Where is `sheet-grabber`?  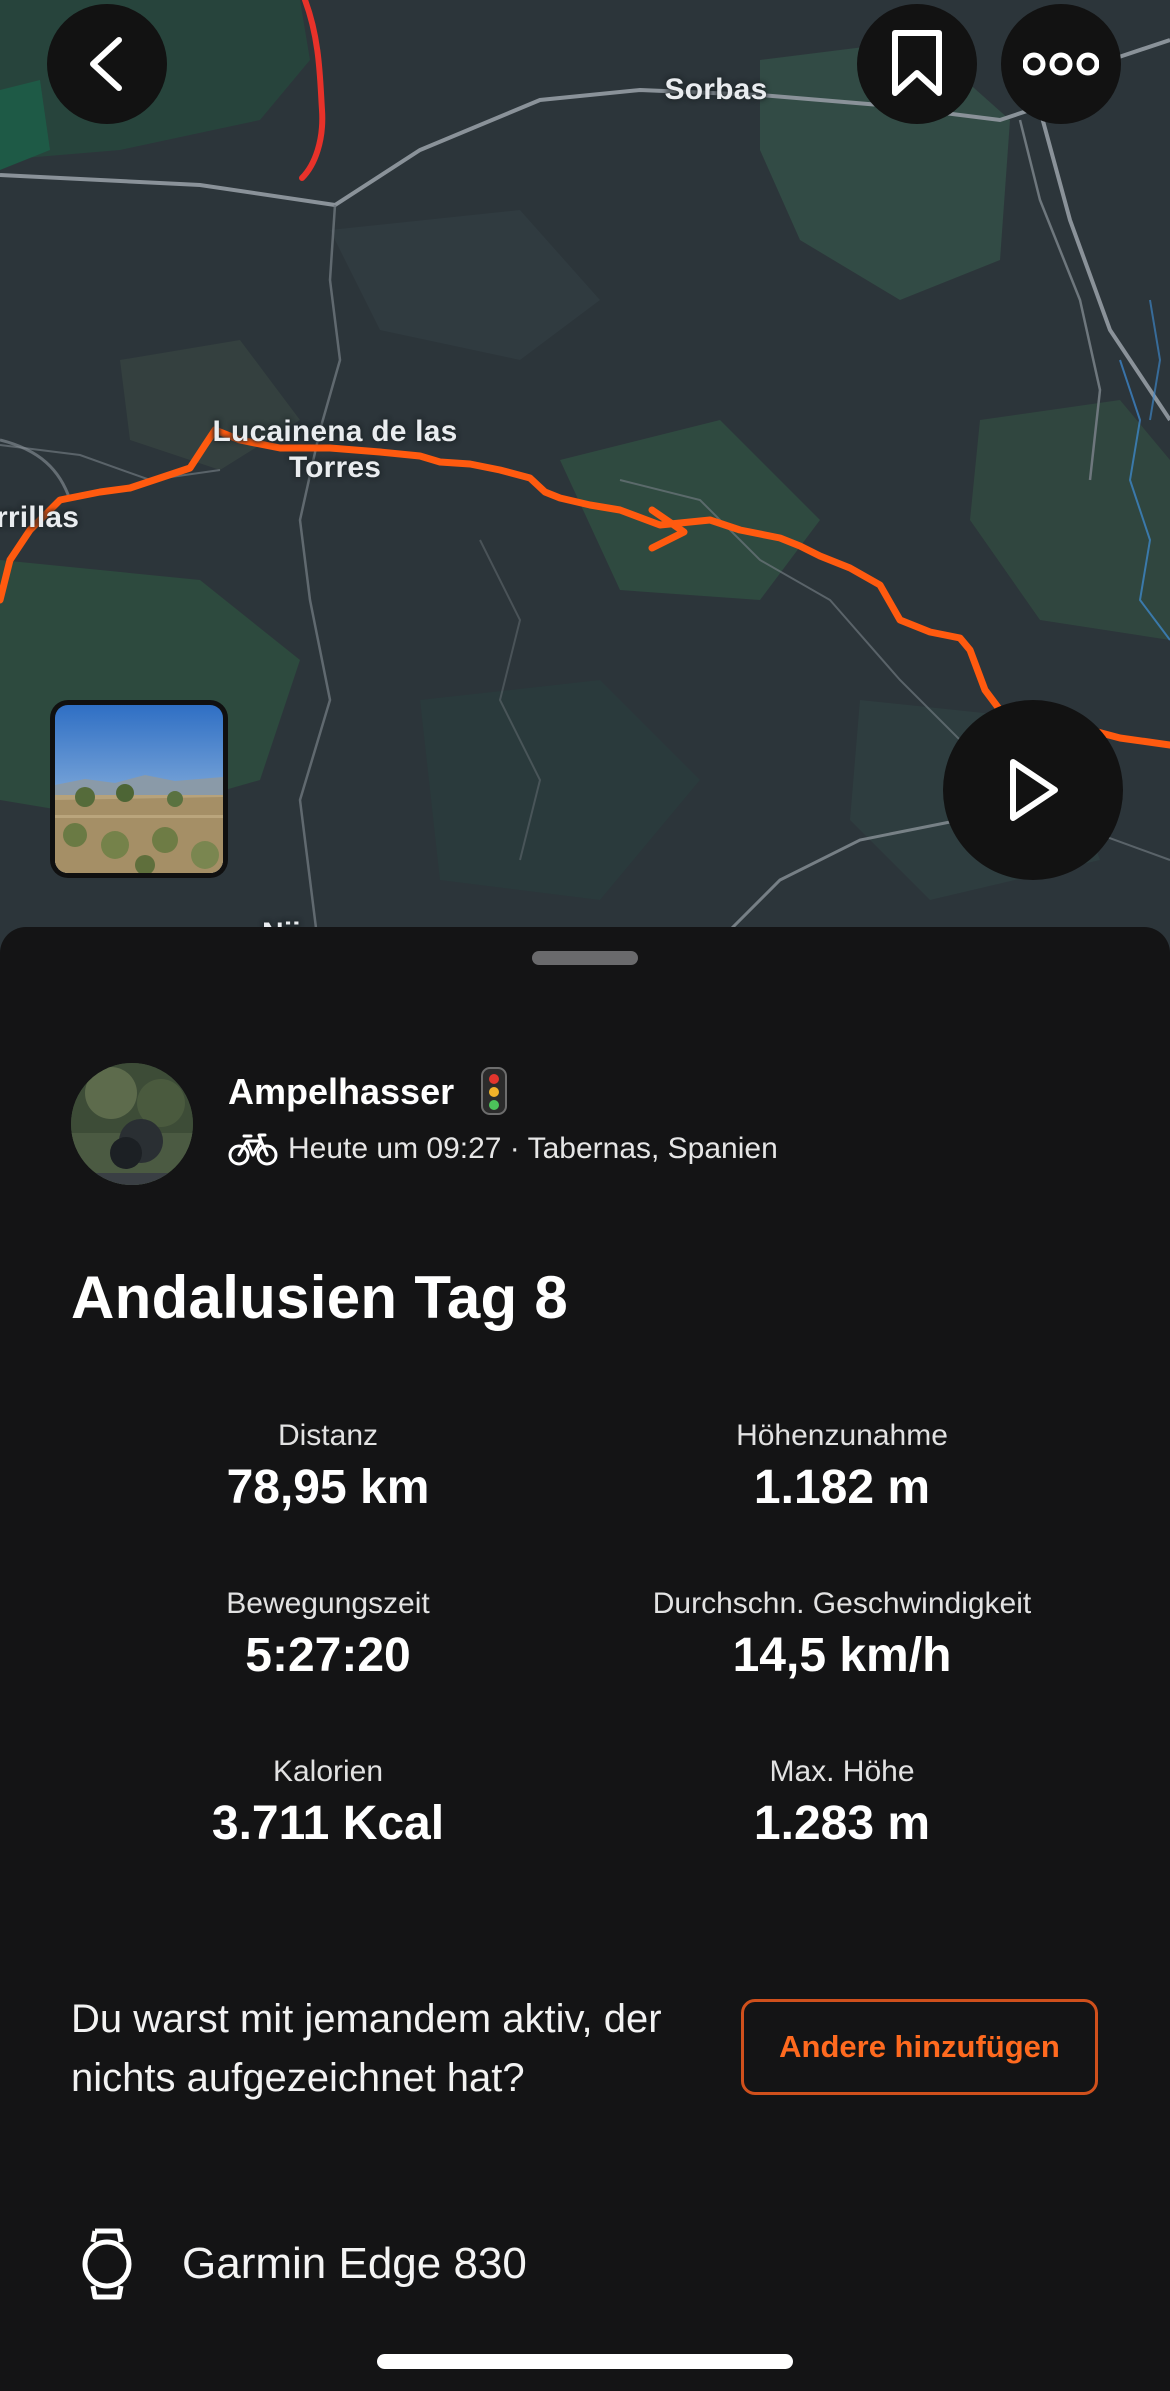 sheet-grabber is located at coordinates (585, 958).